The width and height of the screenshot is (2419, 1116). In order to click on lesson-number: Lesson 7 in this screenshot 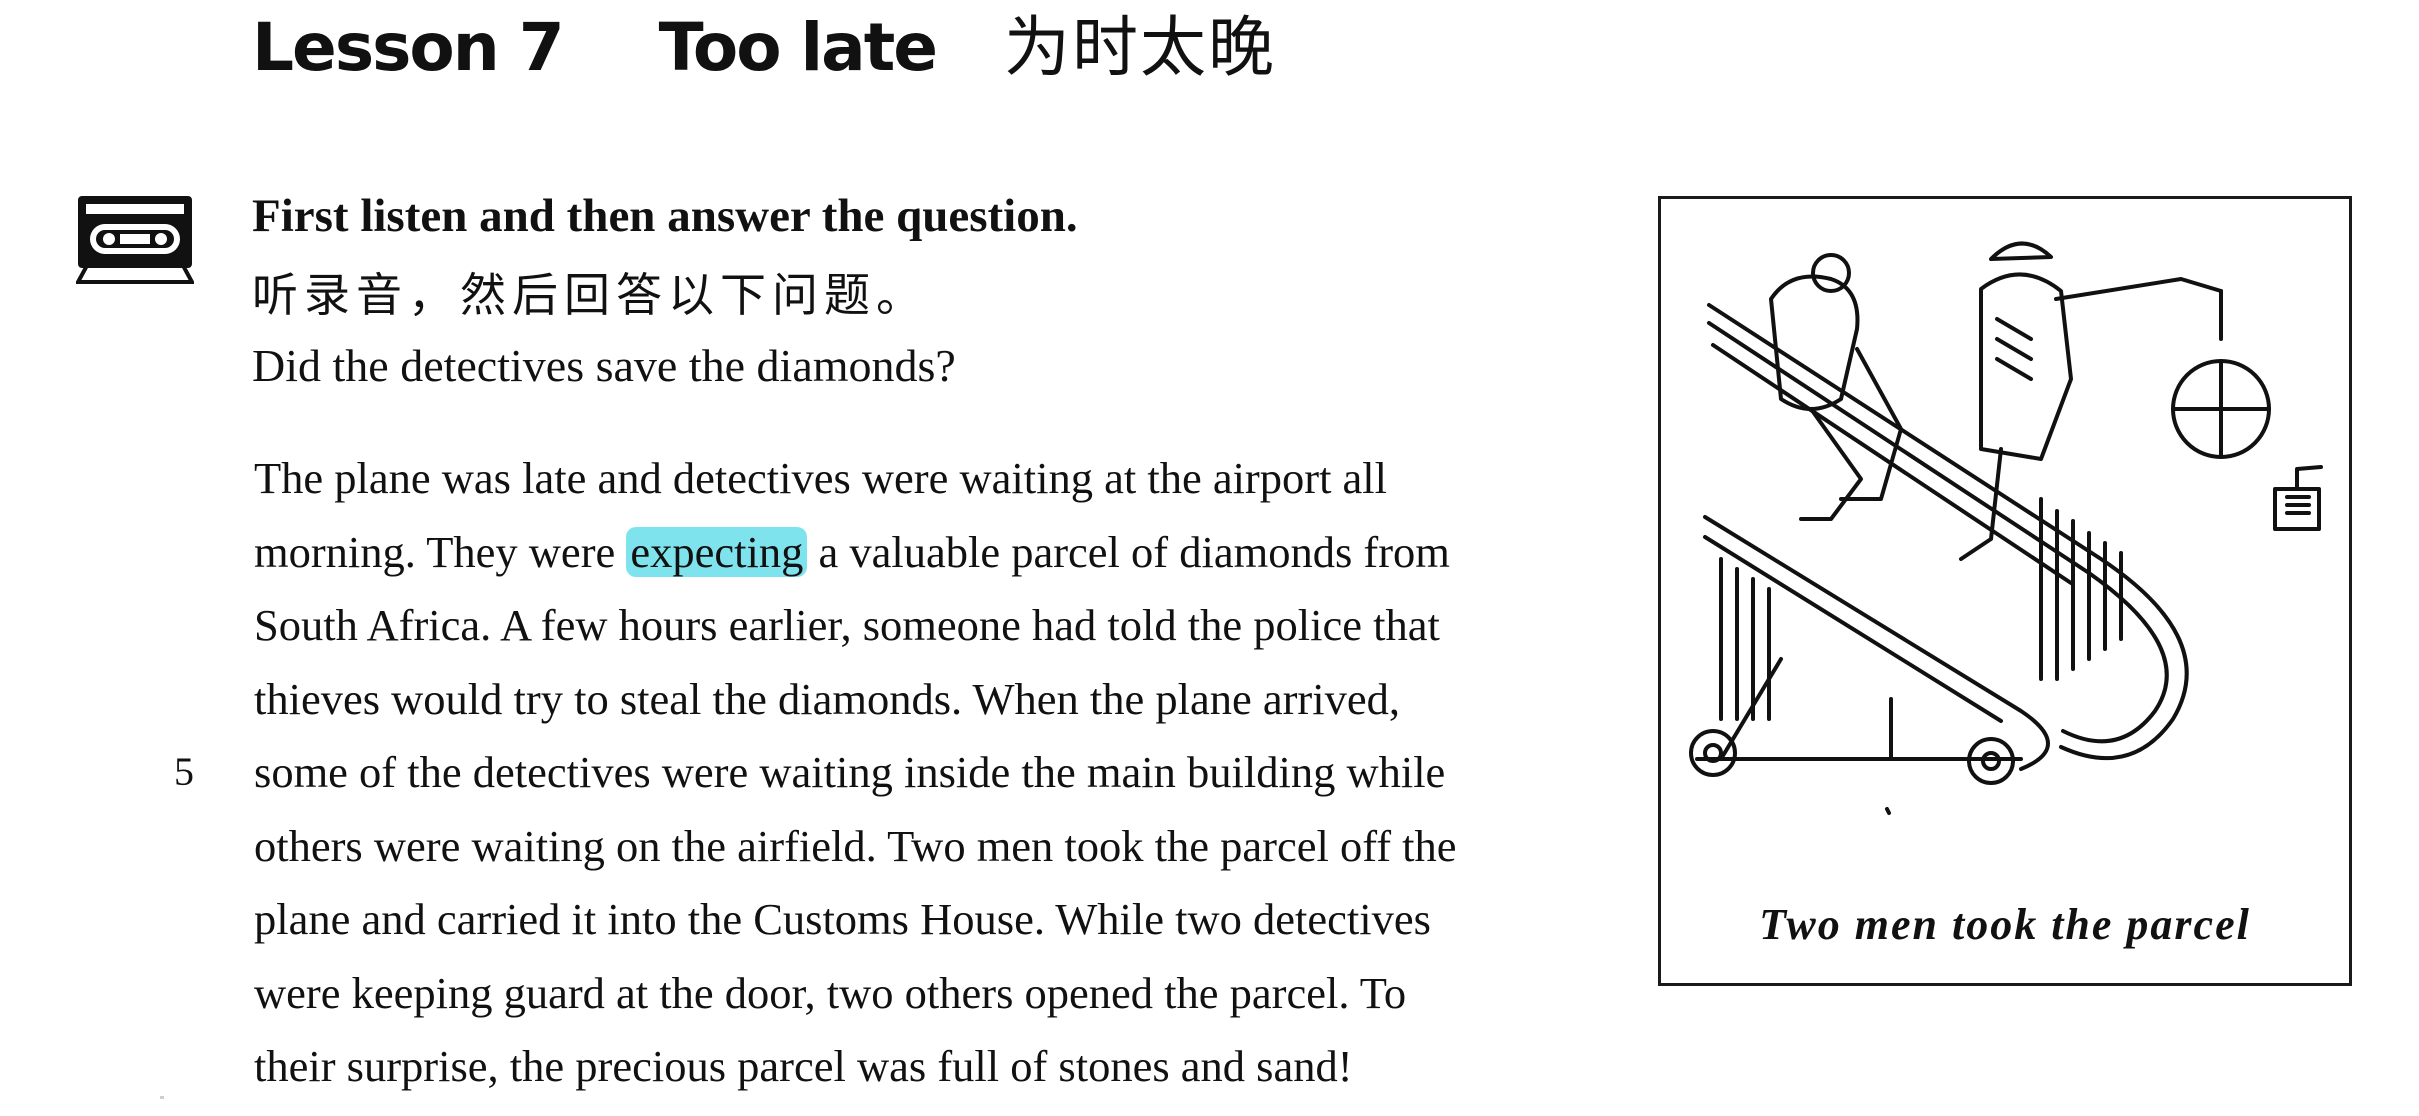, I will do `click(408, 47)`.